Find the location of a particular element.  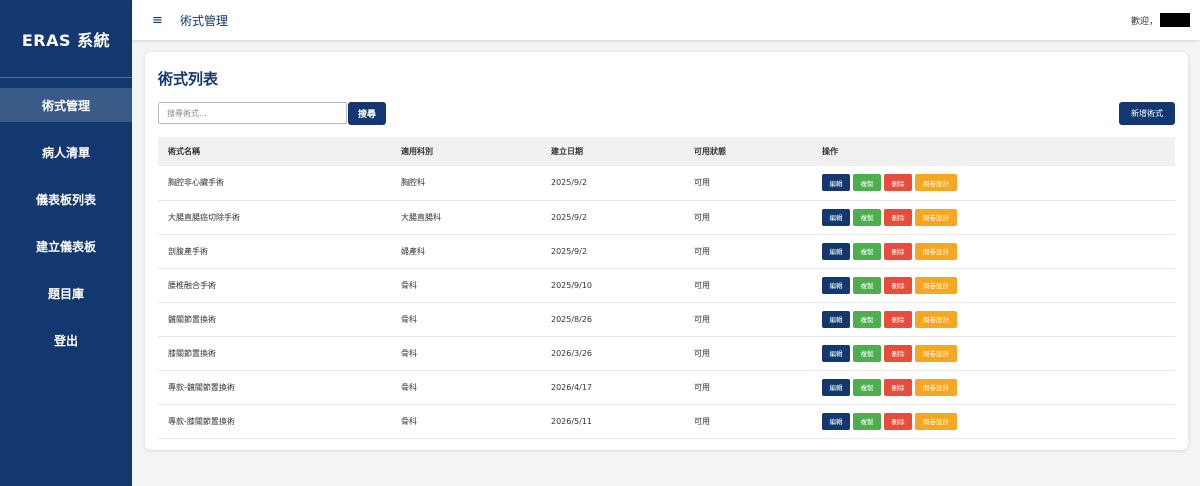

toolbar: 搜尋 新增術式 is located at coordinates (666, 113).